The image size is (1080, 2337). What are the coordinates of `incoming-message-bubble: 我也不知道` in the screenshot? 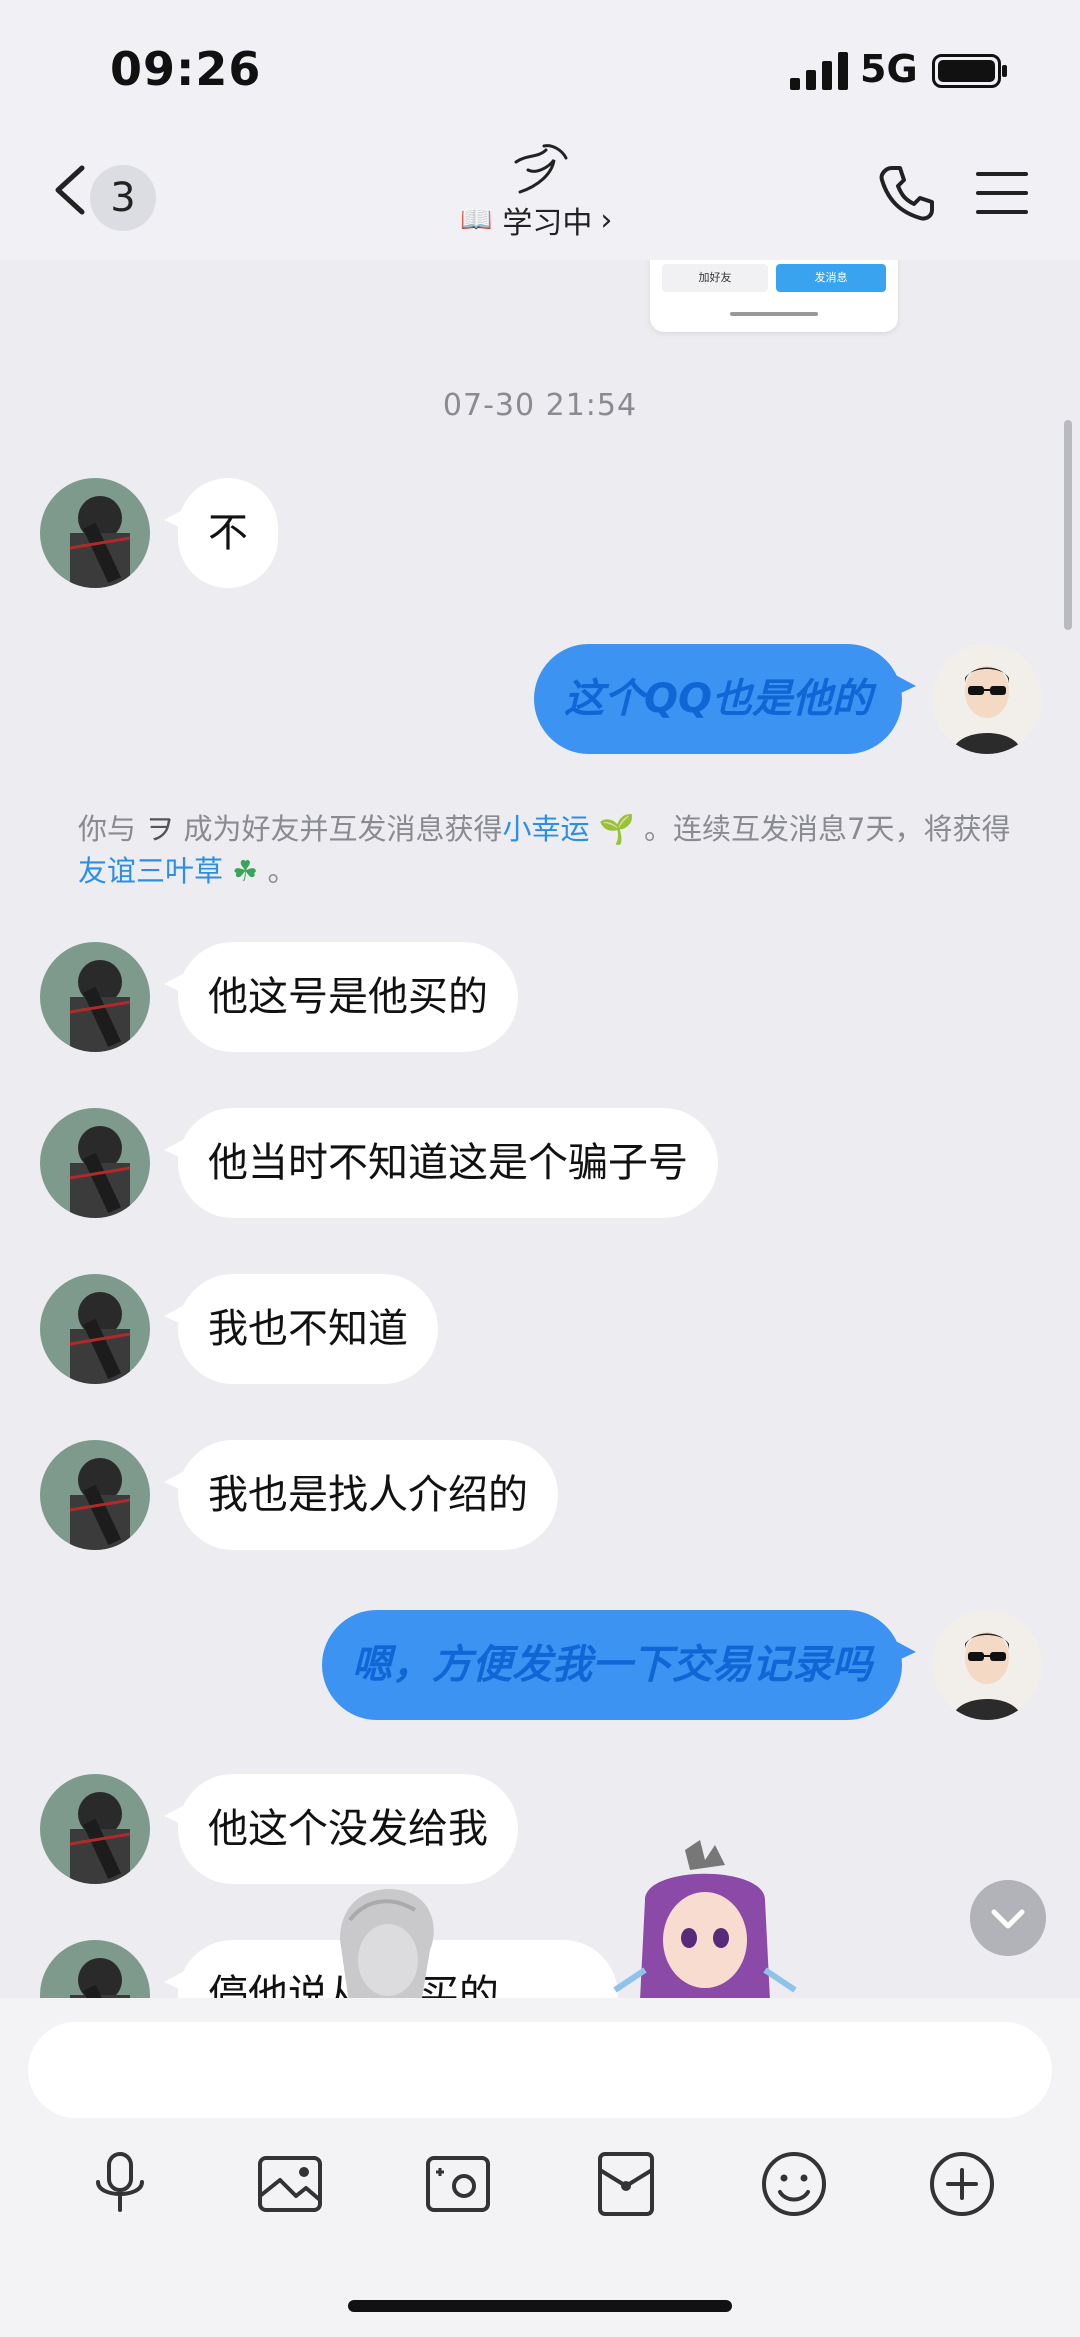 It's located at (301, 1329).